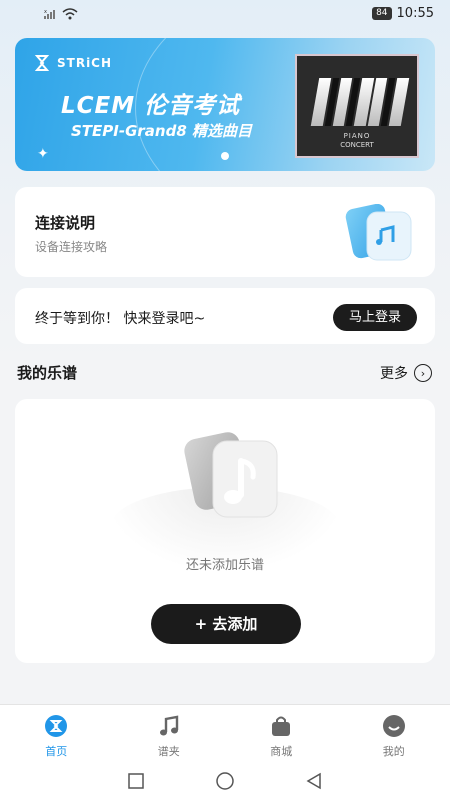 This screenshot has height=800, width=450. What do you see at coordinates (225, 14) in the screenshot?
I see `status-bar: x 84 10:55` at bounding box center [225, 14].